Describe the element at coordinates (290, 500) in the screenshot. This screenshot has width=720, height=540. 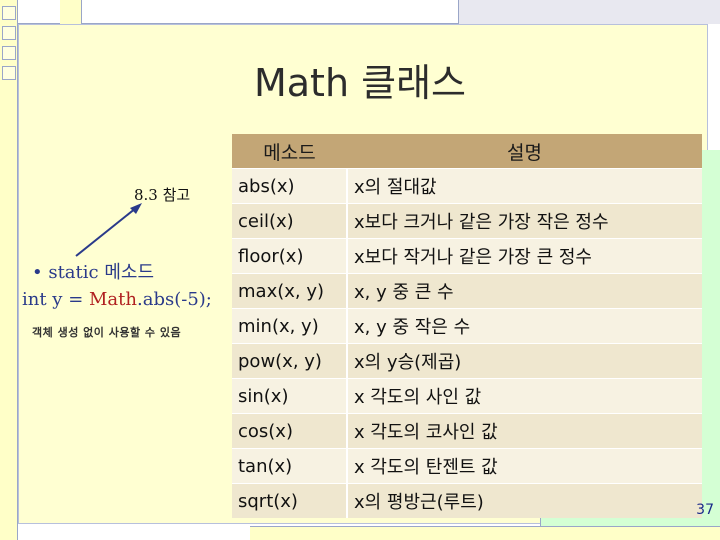
I see `method-cell: sqrt(x)` at that location.